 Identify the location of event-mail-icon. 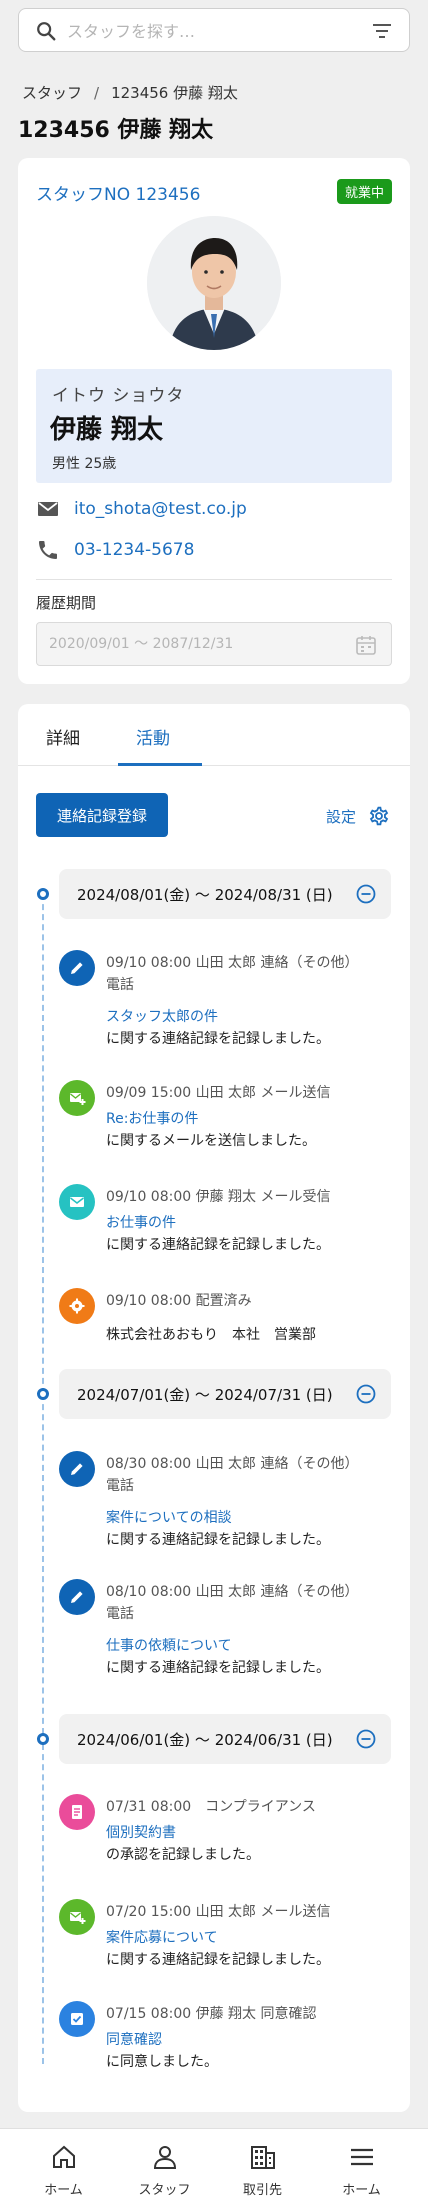
(77, 1202).